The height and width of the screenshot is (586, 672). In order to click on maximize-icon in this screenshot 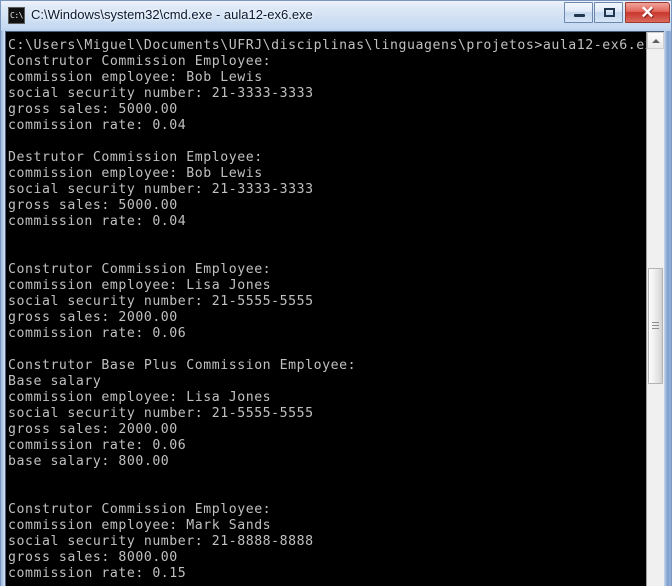, I will do `click(609, 12)`.